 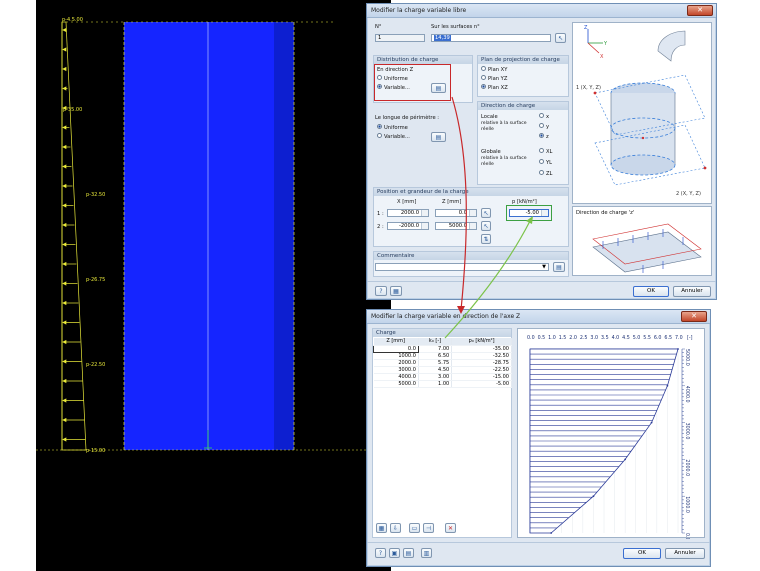 What do you see at coordinates (438, 137) in the screenshot?
I see `edit-perimeter-button: ▤` at bounding box center [438, 137].